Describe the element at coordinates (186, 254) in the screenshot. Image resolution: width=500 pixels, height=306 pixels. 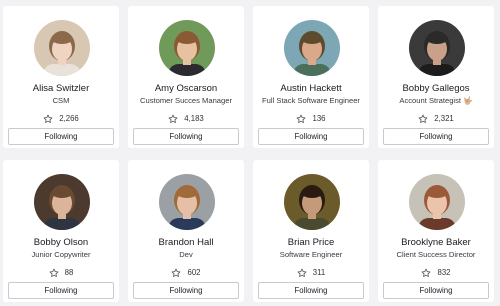
I see `person-role: Dev` at that location.